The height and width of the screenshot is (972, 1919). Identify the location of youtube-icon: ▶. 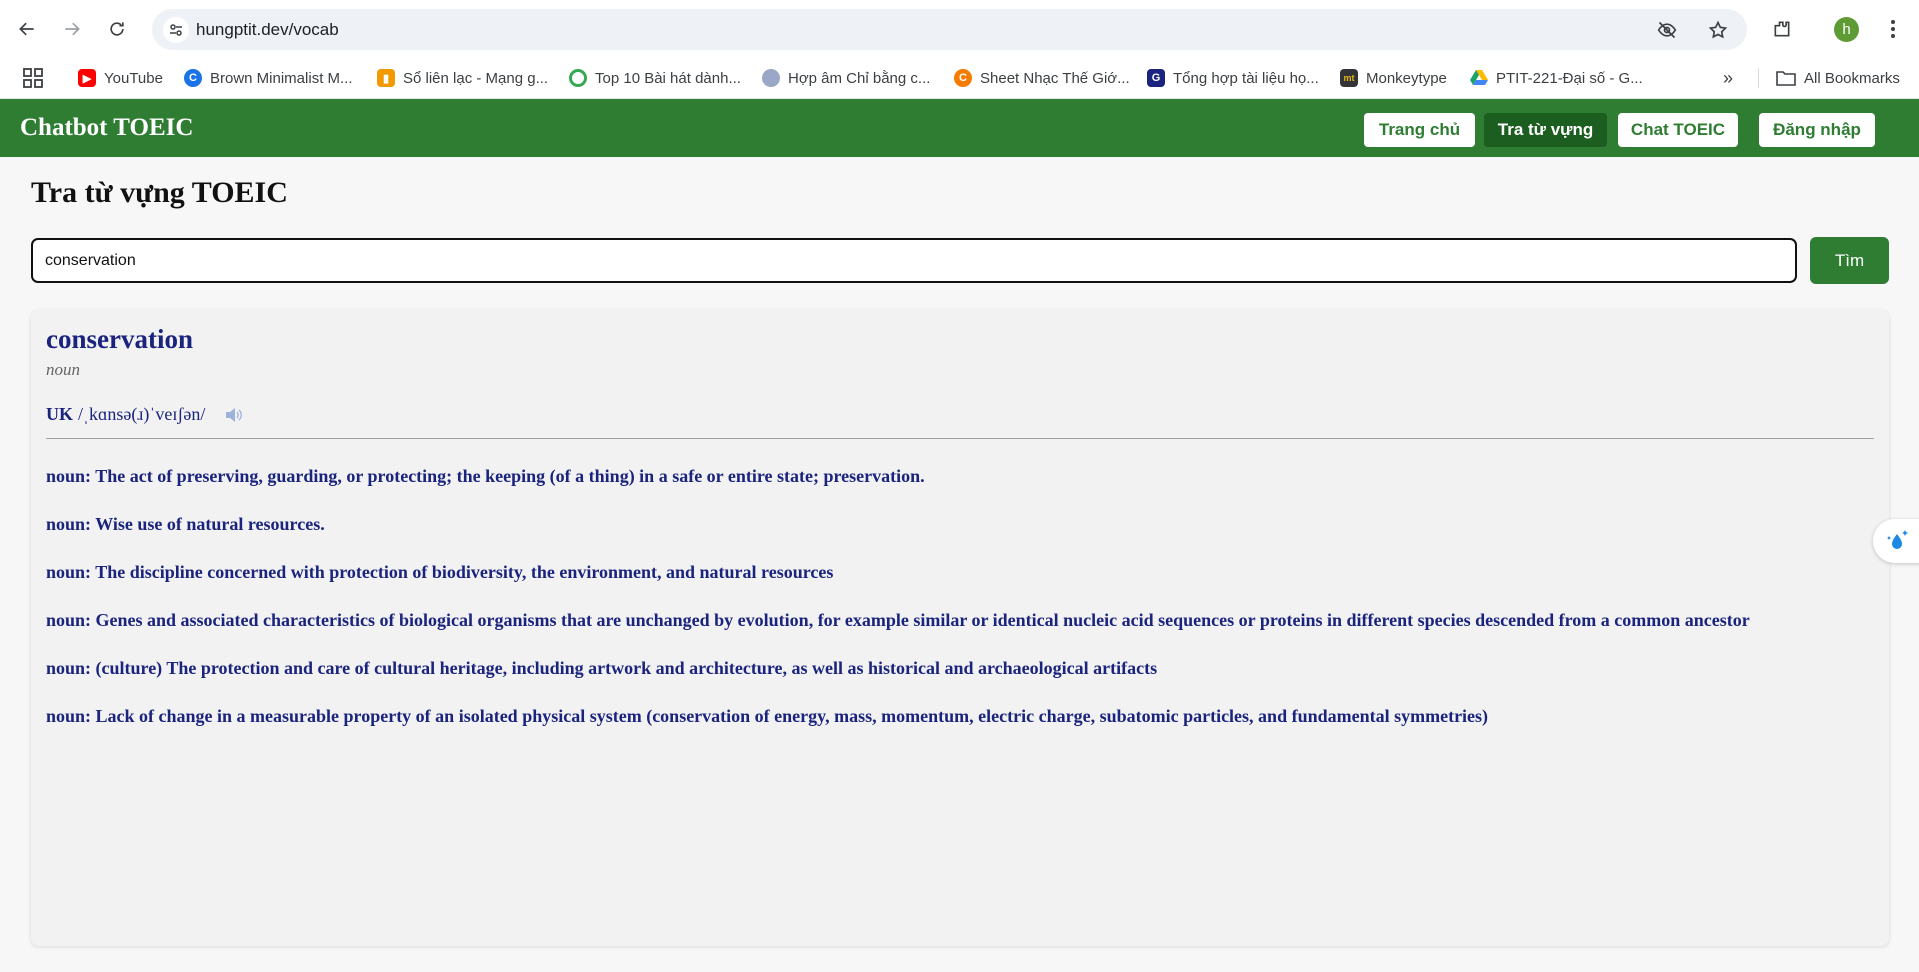
(87, 78).